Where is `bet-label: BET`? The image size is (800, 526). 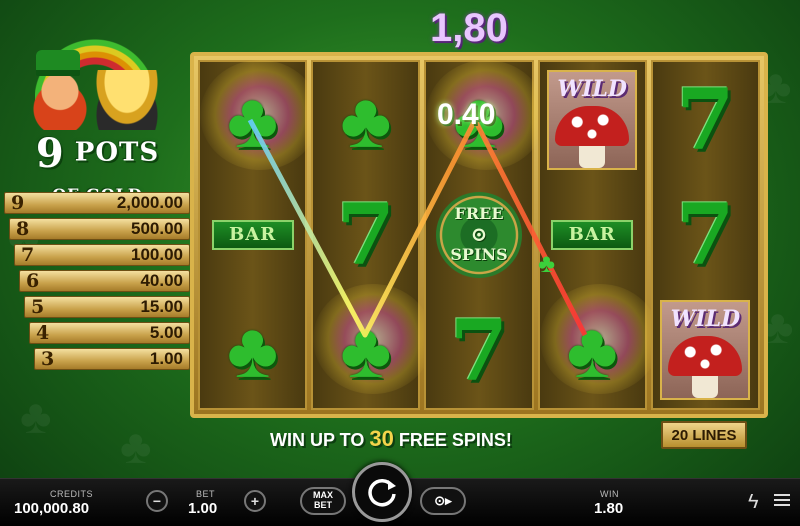
bet-label: BET is located at coordinates (206, 494).